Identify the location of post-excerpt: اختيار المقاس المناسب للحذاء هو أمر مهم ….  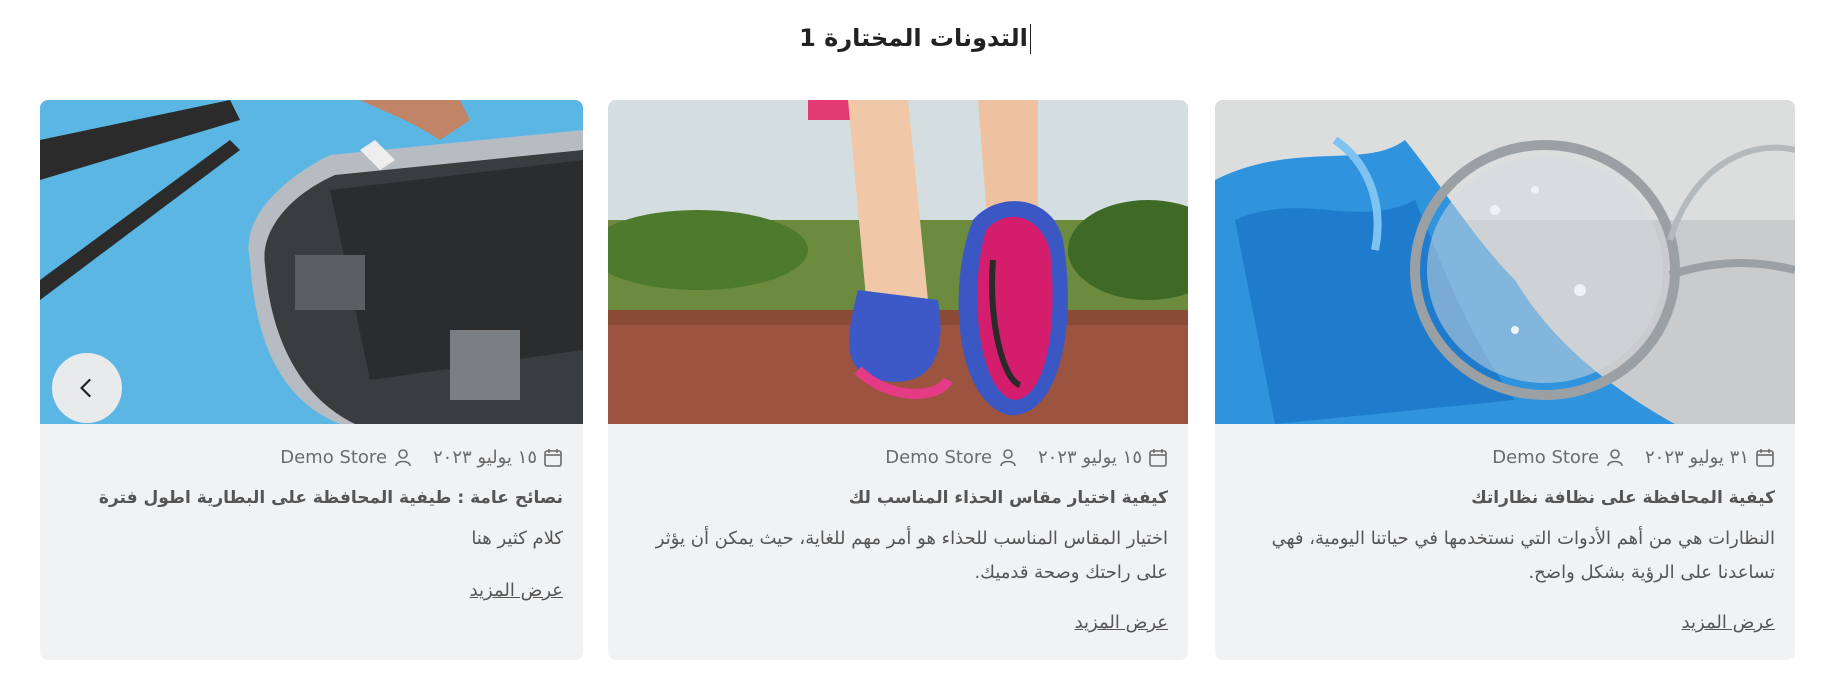
(911, 555).